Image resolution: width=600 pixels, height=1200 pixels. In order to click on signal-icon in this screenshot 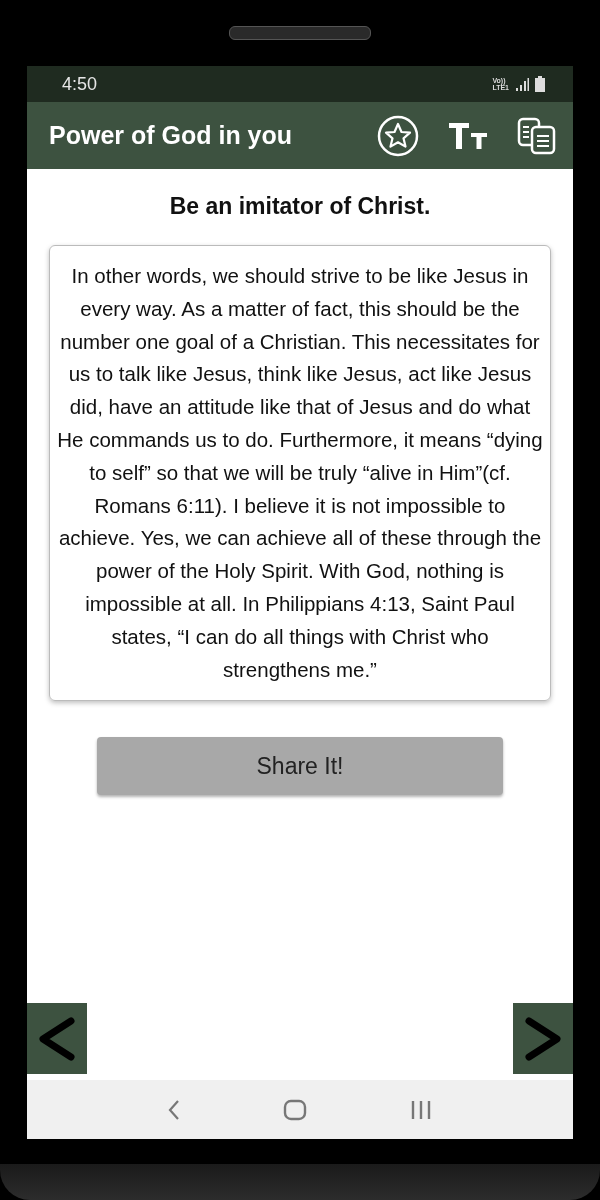, I will do `click(522, 84)`.